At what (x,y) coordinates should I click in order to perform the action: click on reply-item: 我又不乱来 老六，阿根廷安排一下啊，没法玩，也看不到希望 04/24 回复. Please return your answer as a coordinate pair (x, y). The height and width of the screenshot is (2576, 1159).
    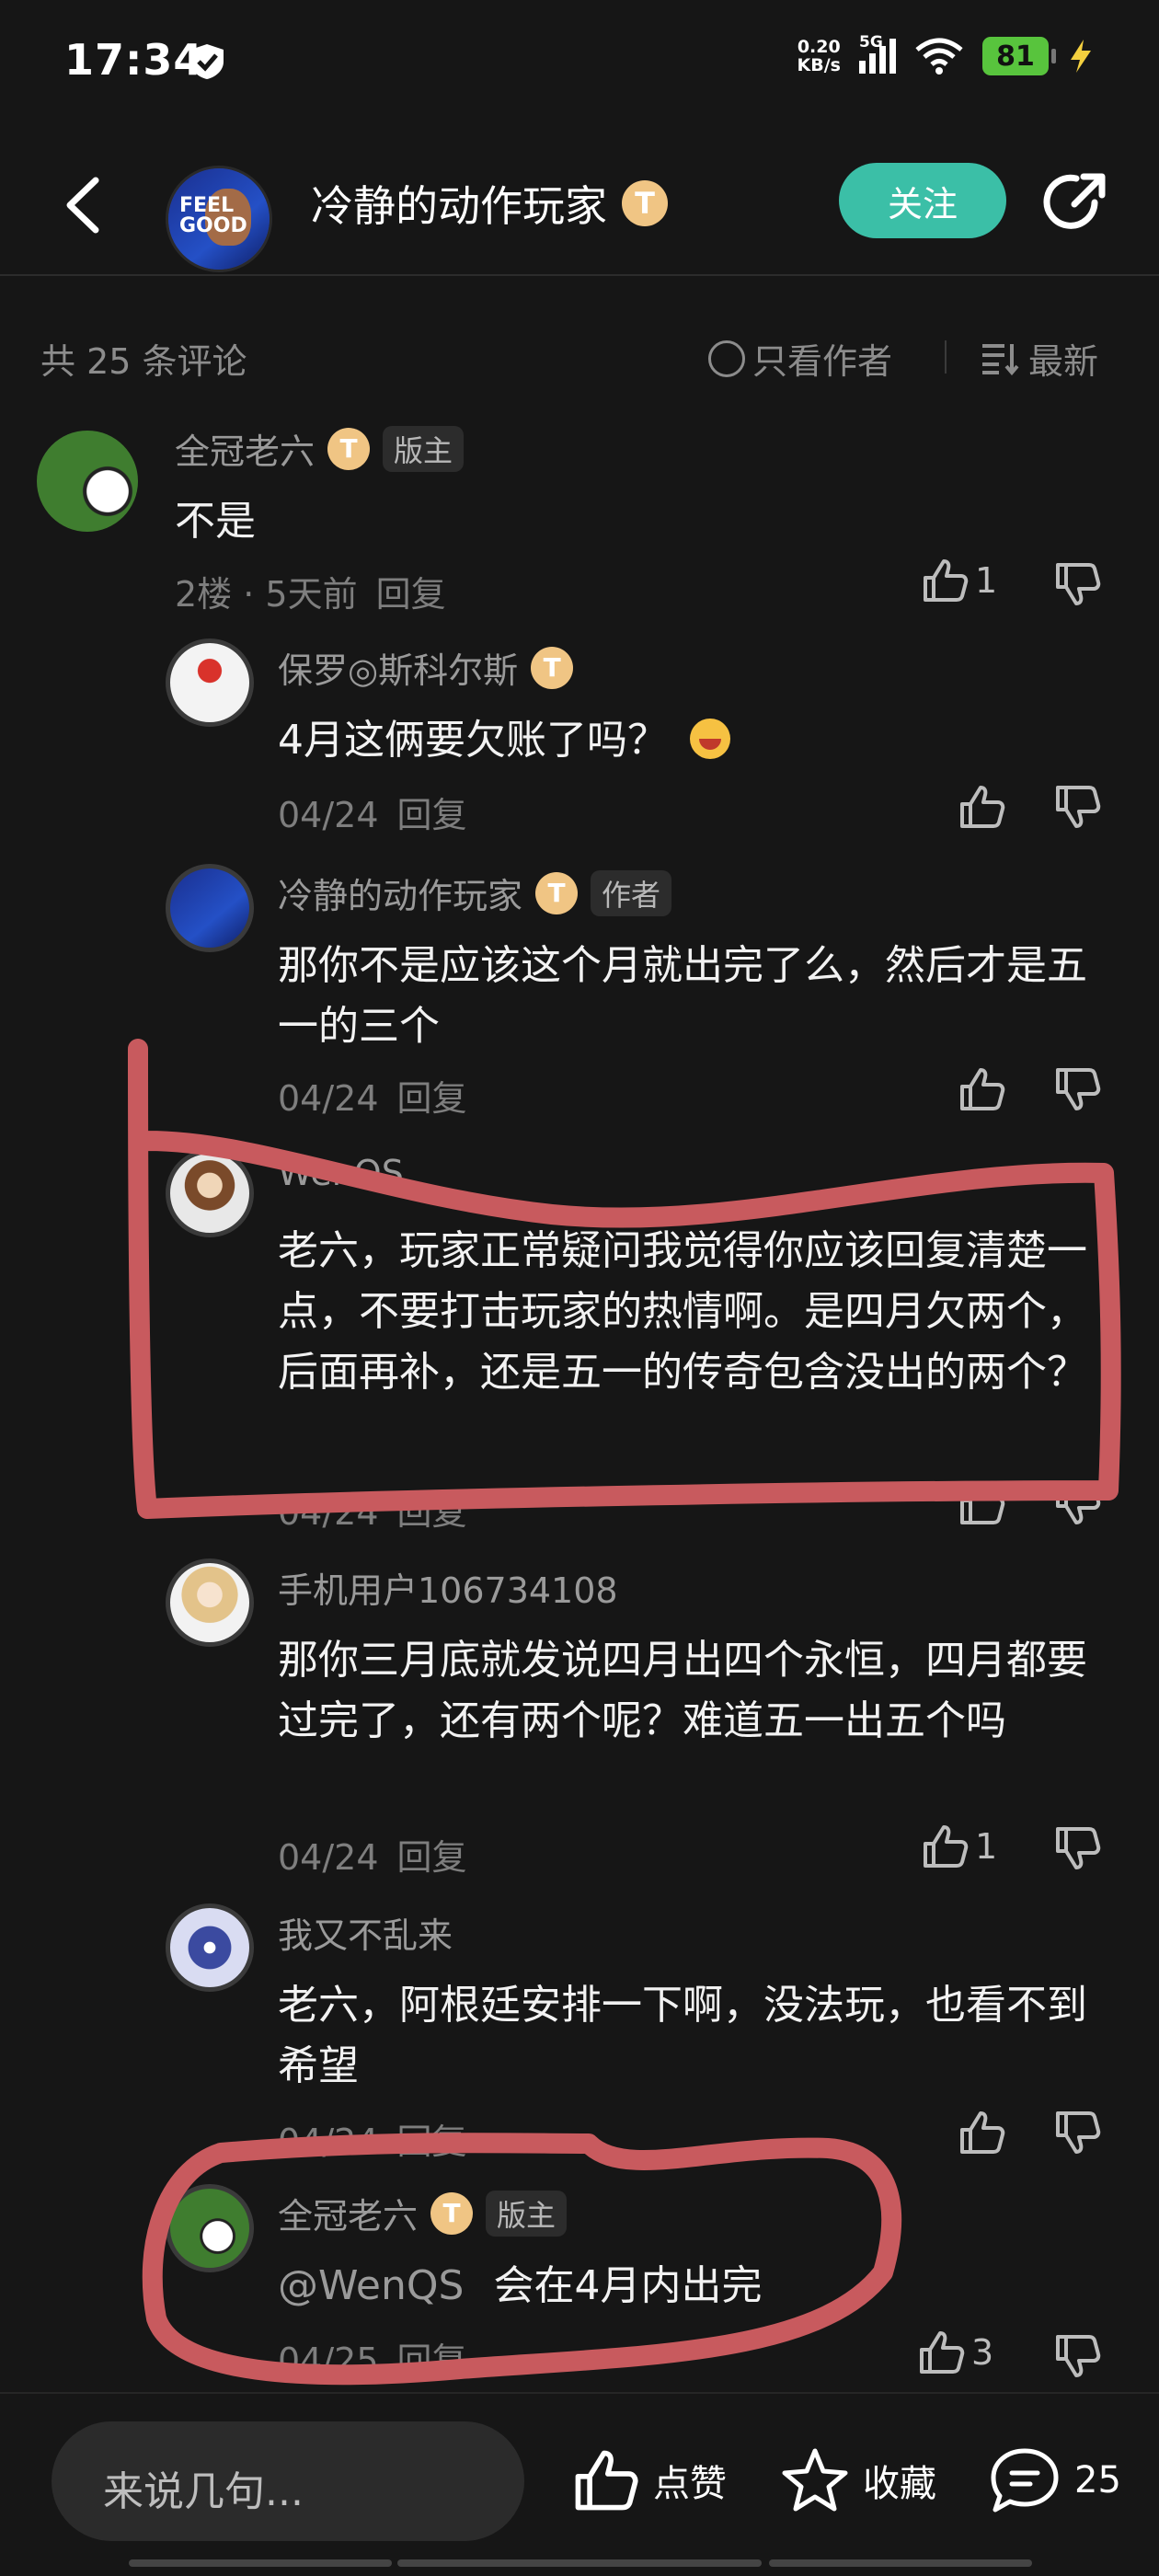
    Looking at the image, I should click on (579, 2033).